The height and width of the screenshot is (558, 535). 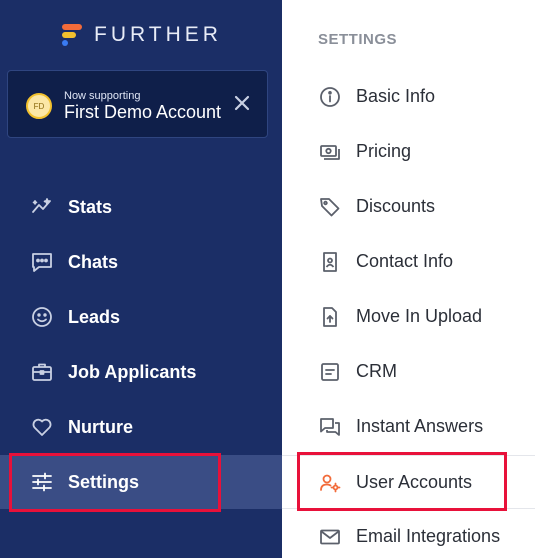 I want to click on settings-highlight-box, so click(x=115, y=482).